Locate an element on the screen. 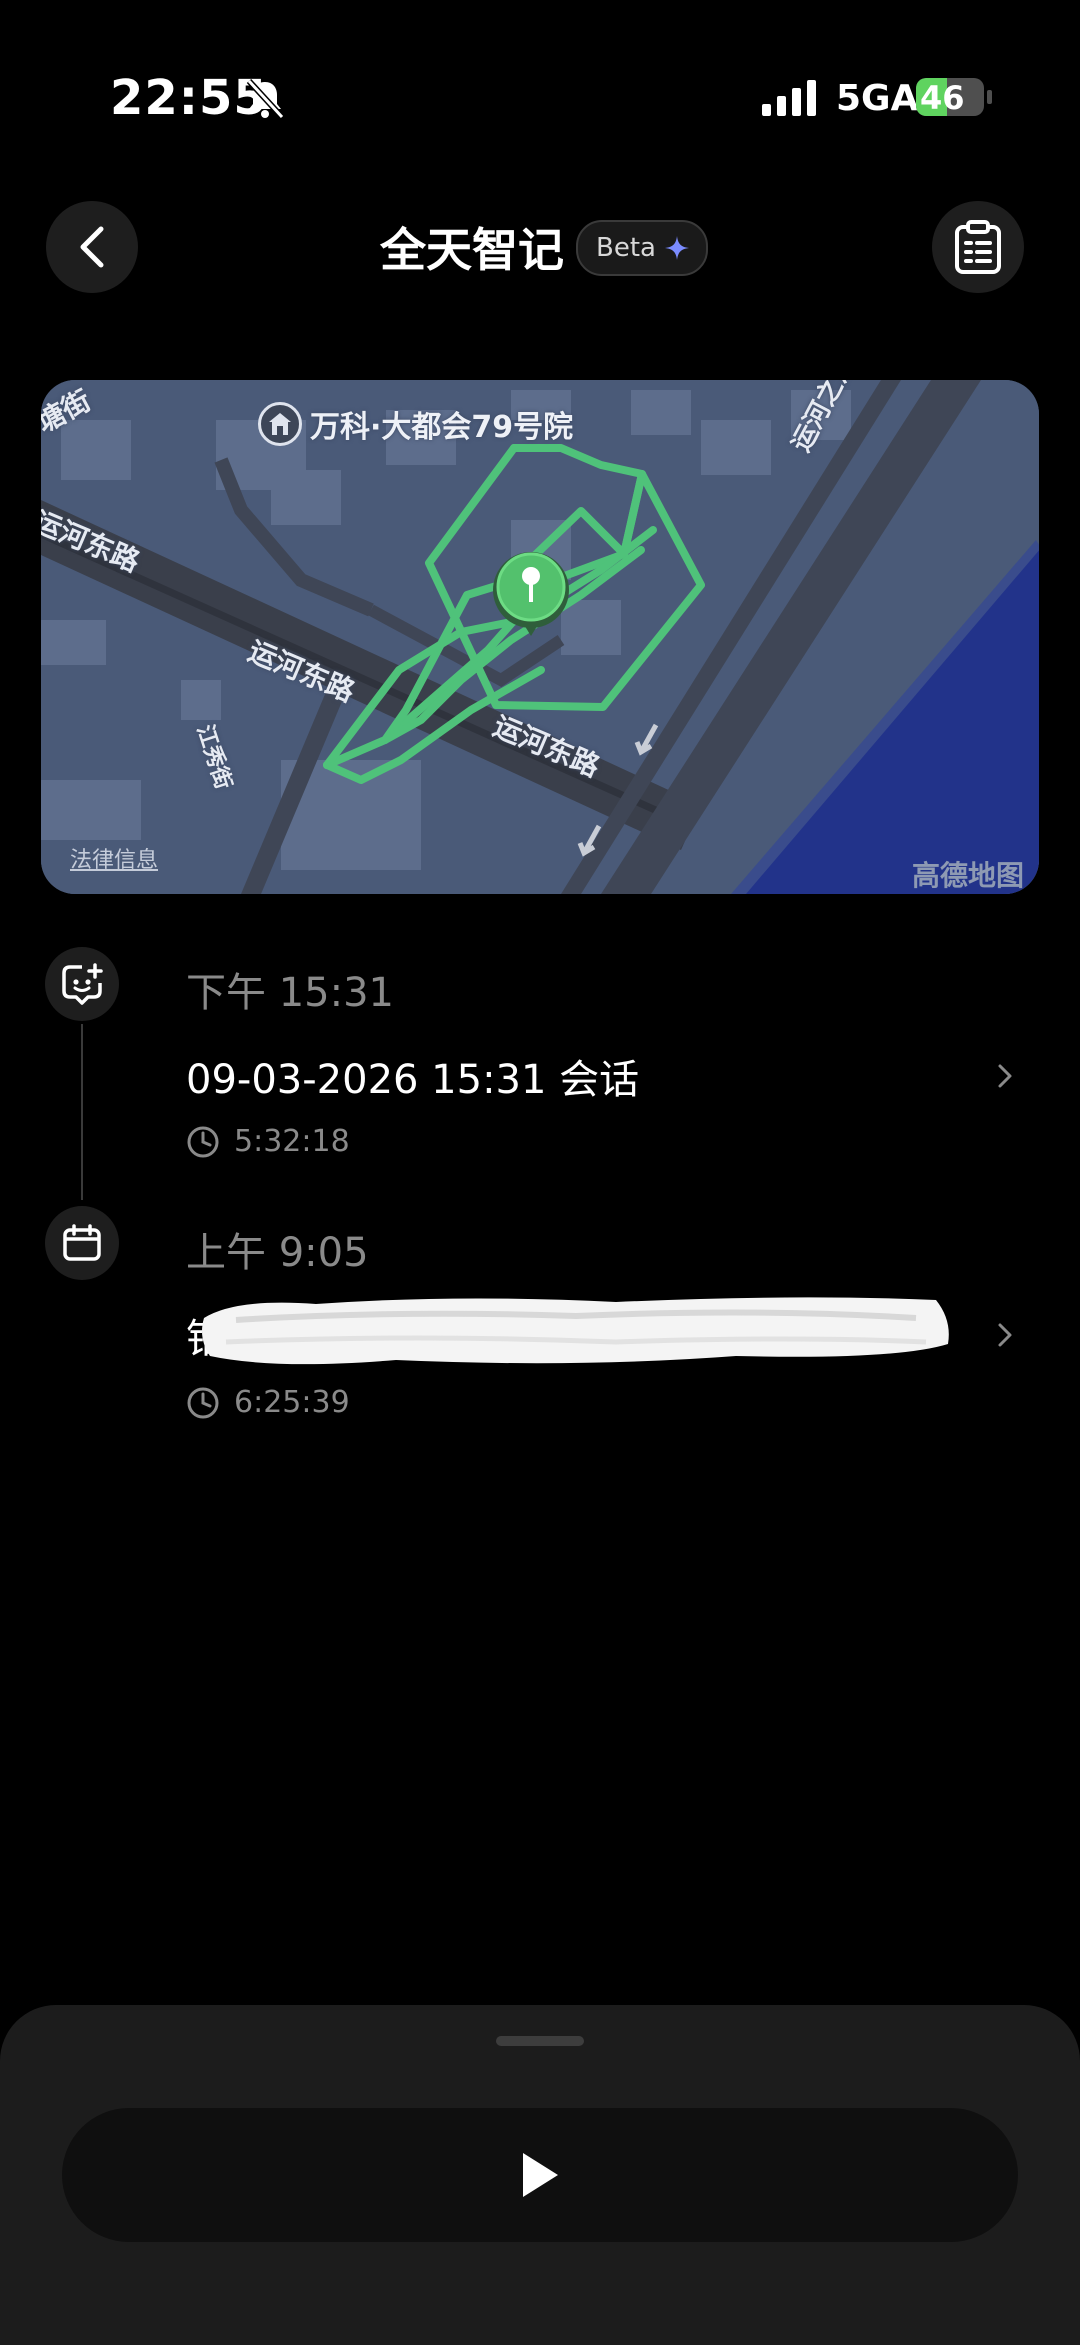 The image size is (1080, 2345). entry-title: 09-03-2026 15:31 会话 is located at coordinates (413, 1080).